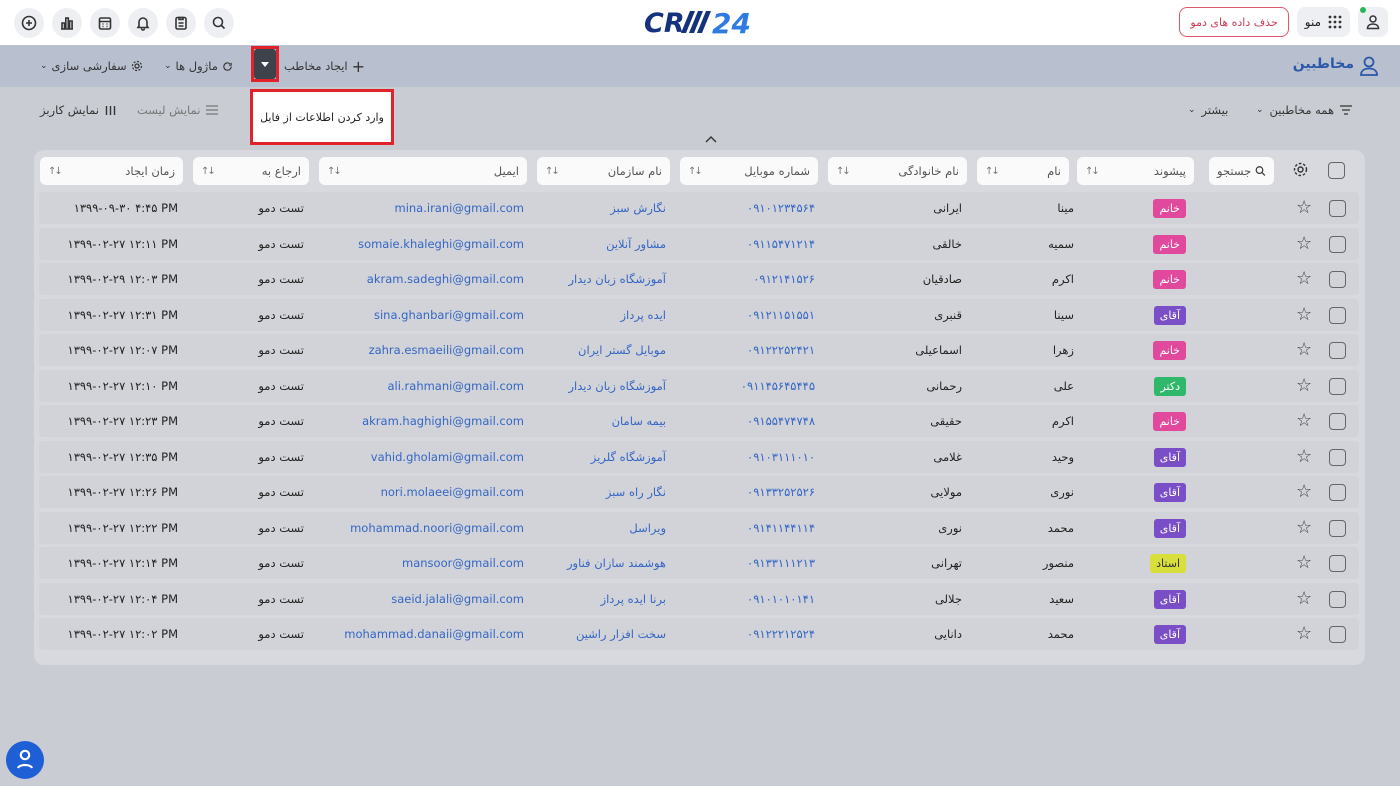 The height and width of the screenshot is (786, 1400). Describe the element at coordinates (781, 244) in the screenshot. I see `mobile-cell: ۰۹۱۱۵۴۷۱۲۱۴` at that location.